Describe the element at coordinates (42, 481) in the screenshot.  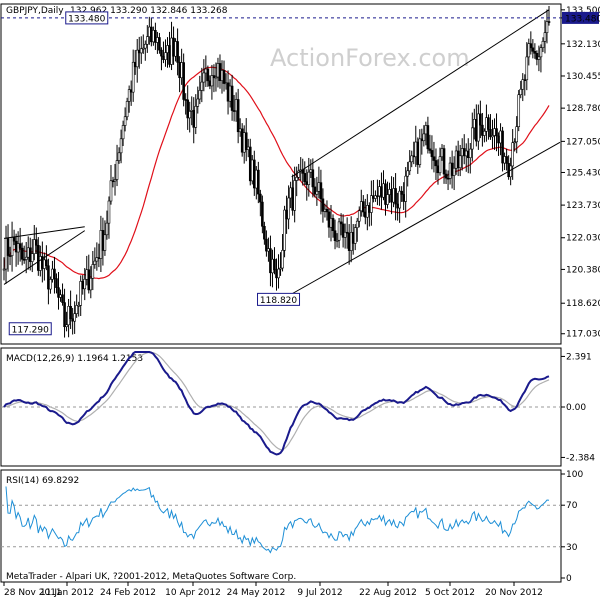
I see `rsi-label: RSI(14) 69.8292` at that location.